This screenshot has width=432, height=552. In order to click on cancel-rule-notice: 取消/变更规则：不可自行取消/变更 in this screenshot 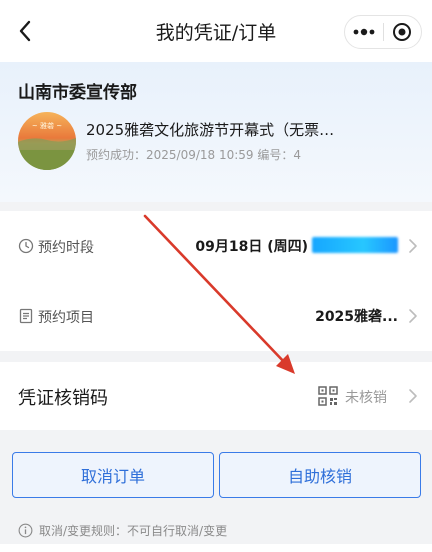, I will do `click(122, 530)`.